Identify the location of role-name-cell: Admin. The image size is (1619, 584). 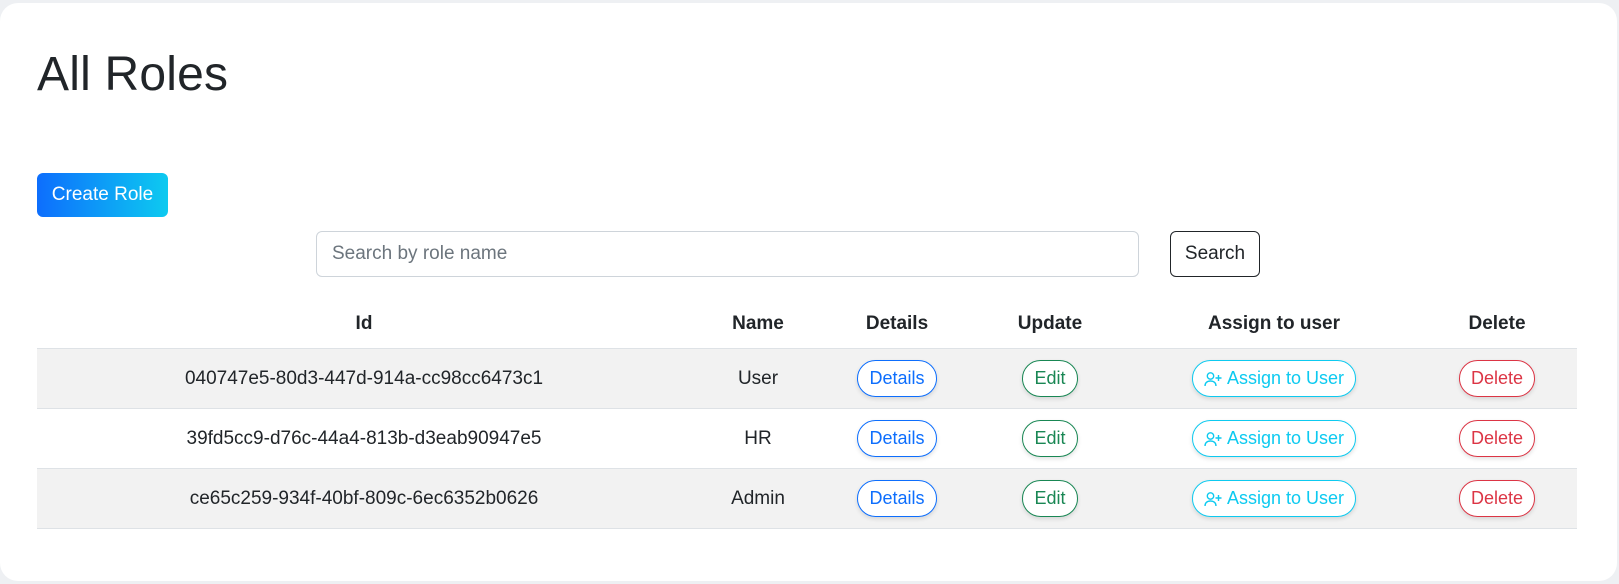
(758, 498).